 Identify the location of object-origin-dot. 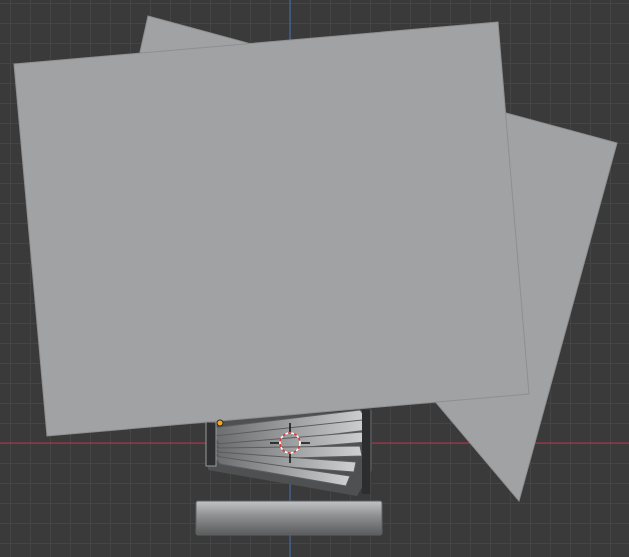
(220, 423).